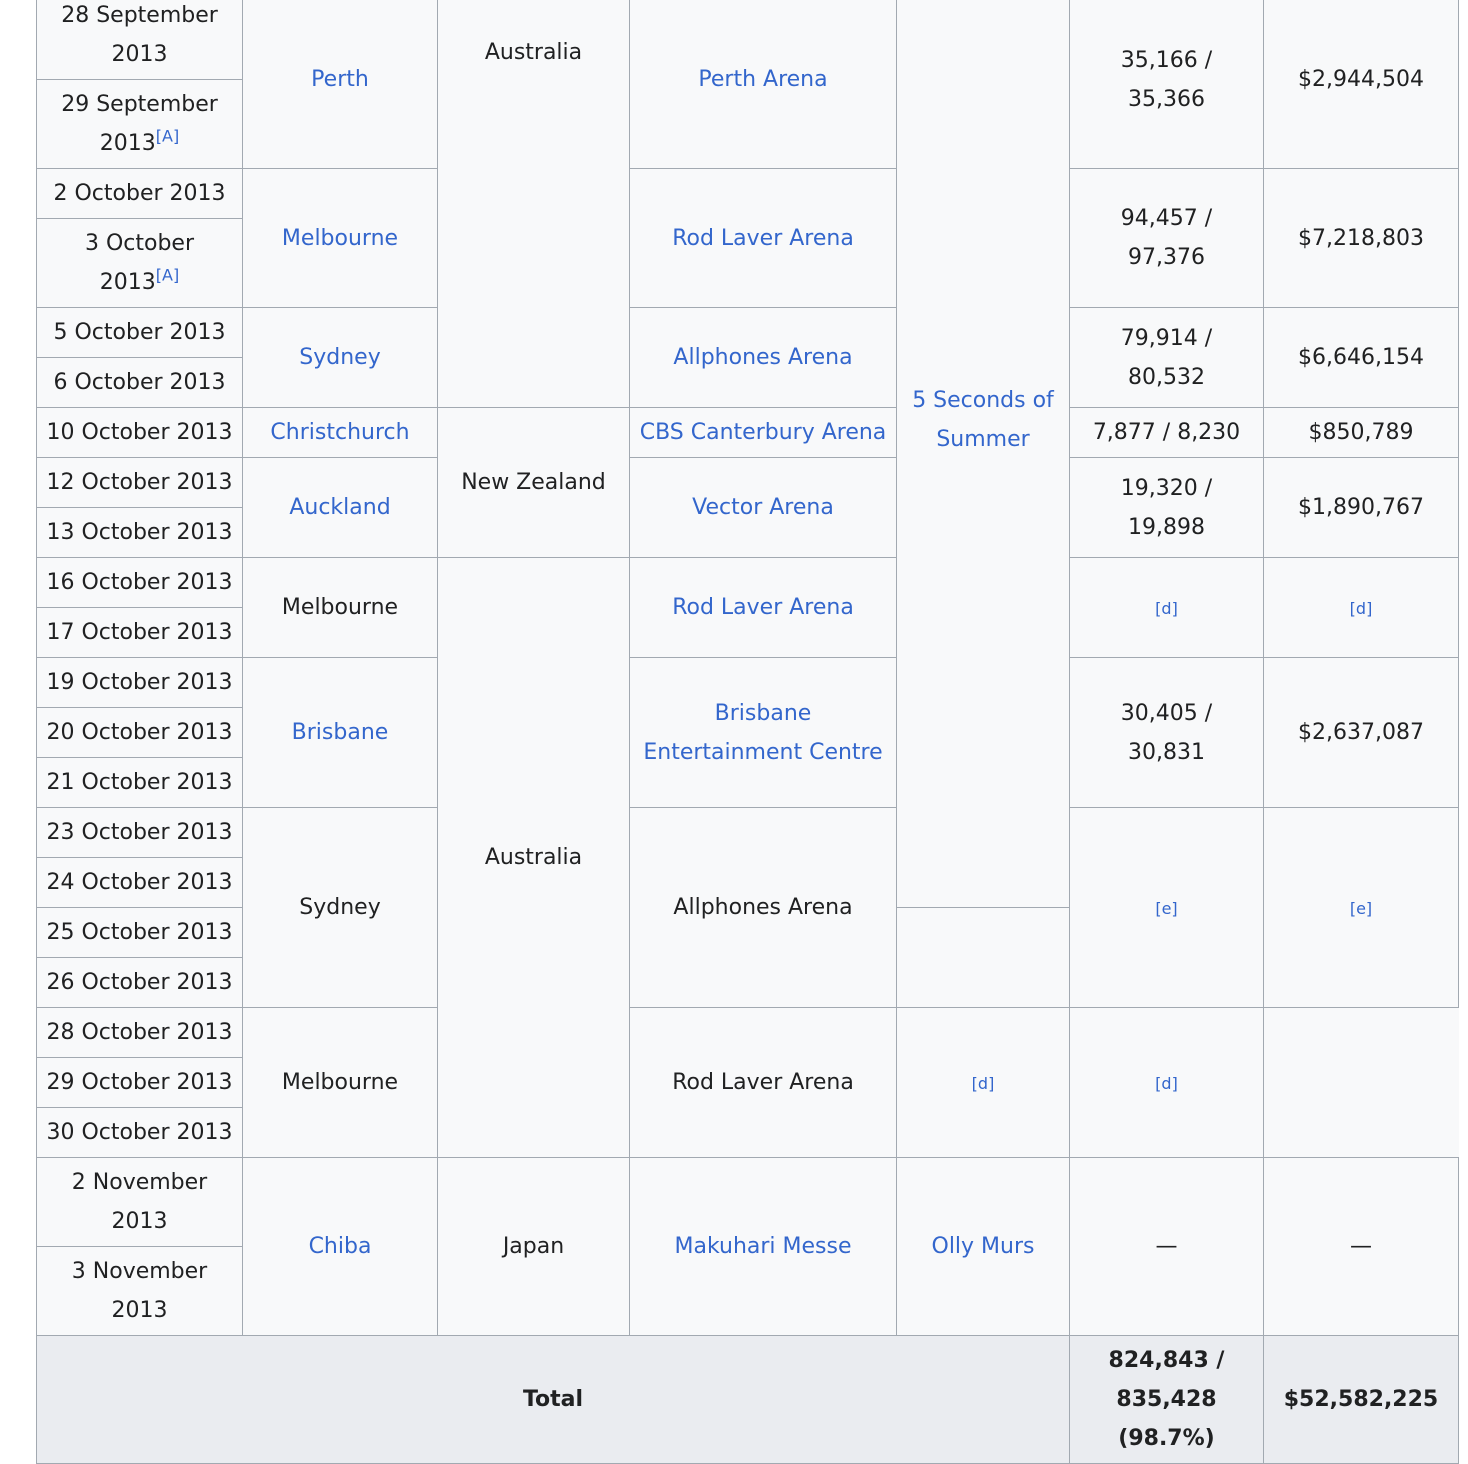 This screenshot has height=1464, width=1468. I want to click on revenue-cell: —, so click(1361, 1246).